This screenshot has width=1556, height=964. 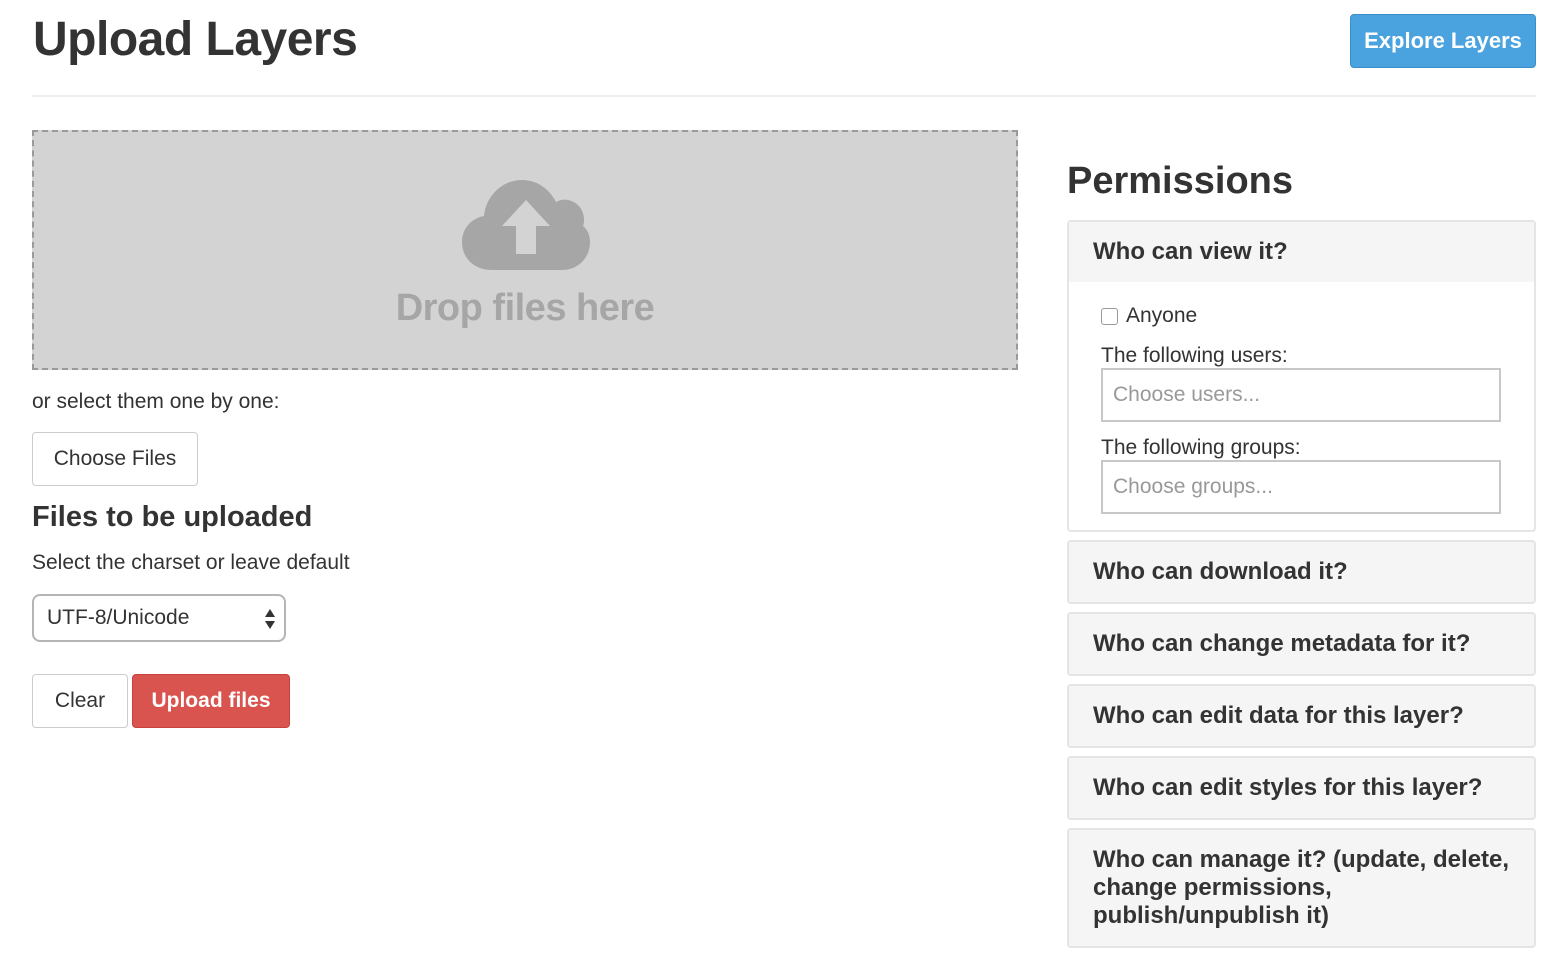 I want to click on download-permission-heading: Who can download it?, so click(x=1301, y=572).